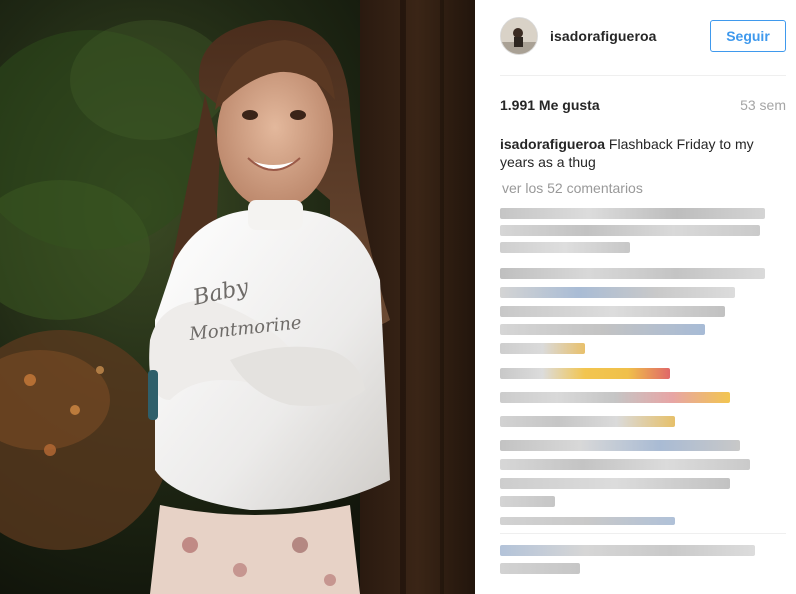  What do you see at coordinates (643, 75) in the screenshot?
I see `header-divider` at bounding box center [643, 75].